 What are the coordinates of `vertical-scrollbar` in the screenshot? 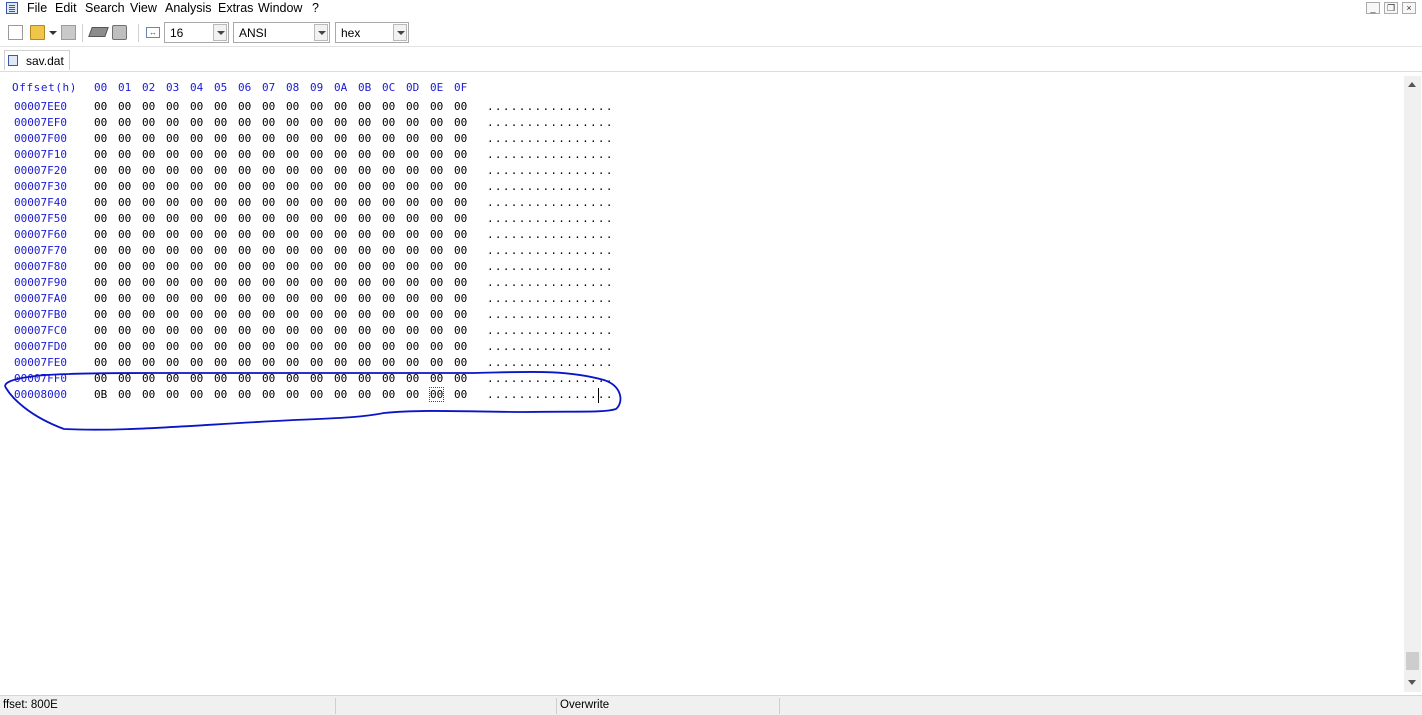 It's located at (1412, 384).